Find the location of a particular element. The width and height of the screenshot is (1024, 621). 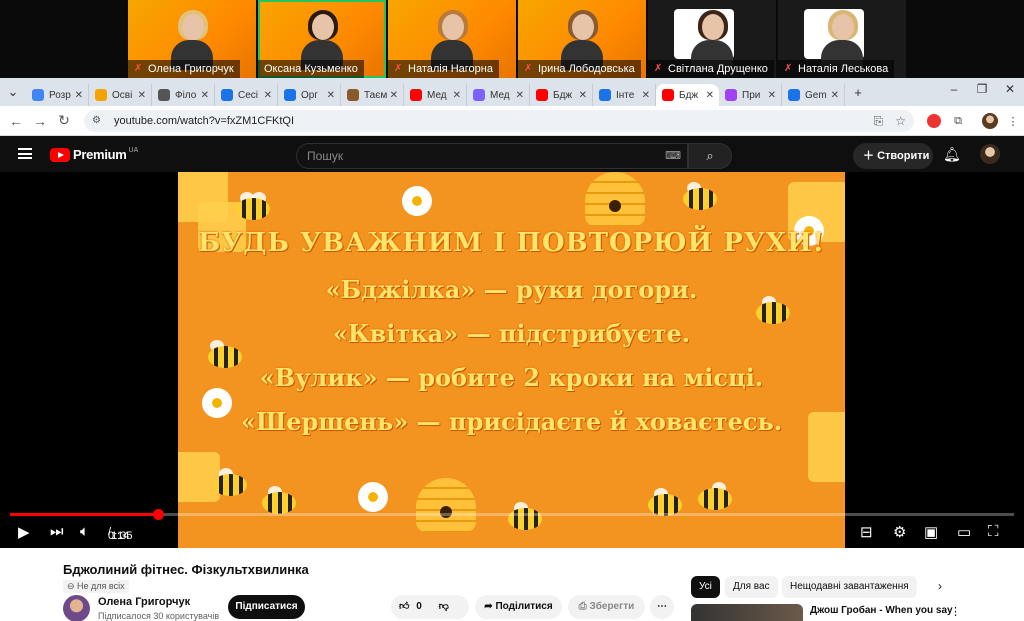

browser-menu-icon: ⋮ is located at coordinates (1013, 121).